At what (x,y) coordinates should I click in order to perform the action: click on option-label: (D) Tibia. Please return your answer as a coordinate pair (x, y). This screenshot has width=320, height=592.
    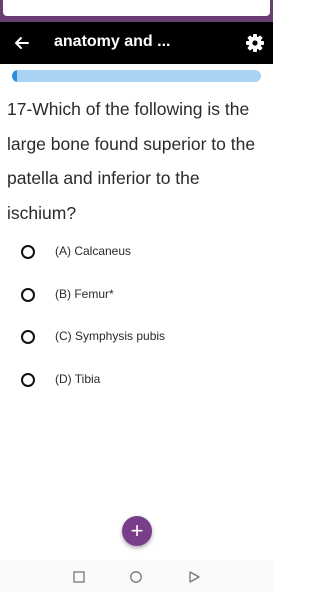
    Looking at the image, I should click on (78, 378).